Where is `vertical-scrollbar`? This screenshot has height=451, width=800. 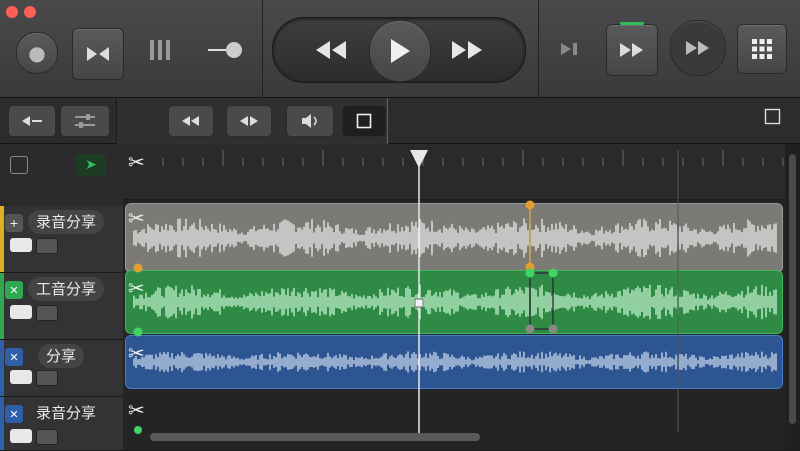
vertical-scrollbar is located at coordinates (792, 289).